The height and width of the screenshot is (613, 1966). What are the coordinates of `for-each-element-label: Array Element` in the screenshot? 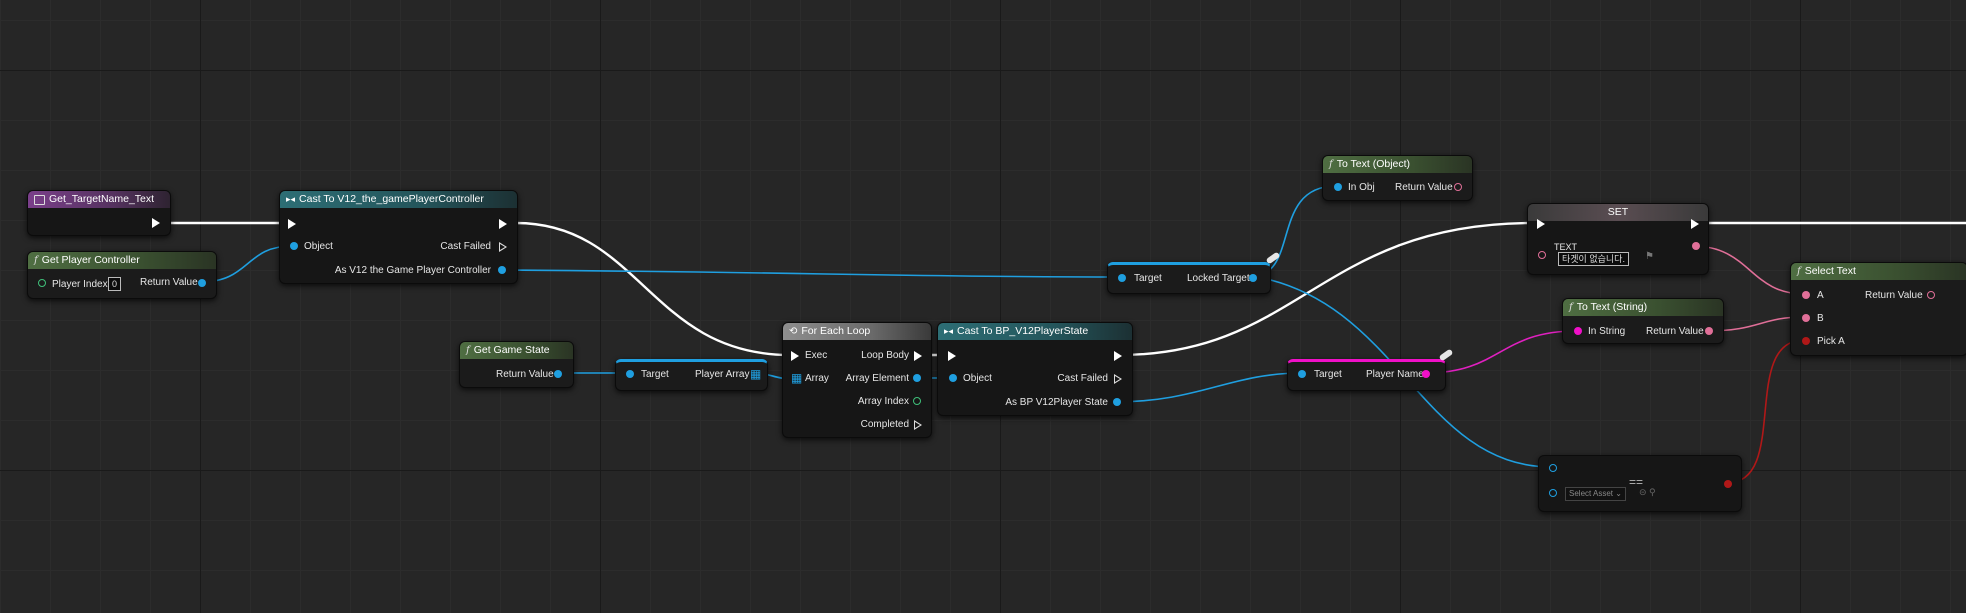 It's located at (877, 378).